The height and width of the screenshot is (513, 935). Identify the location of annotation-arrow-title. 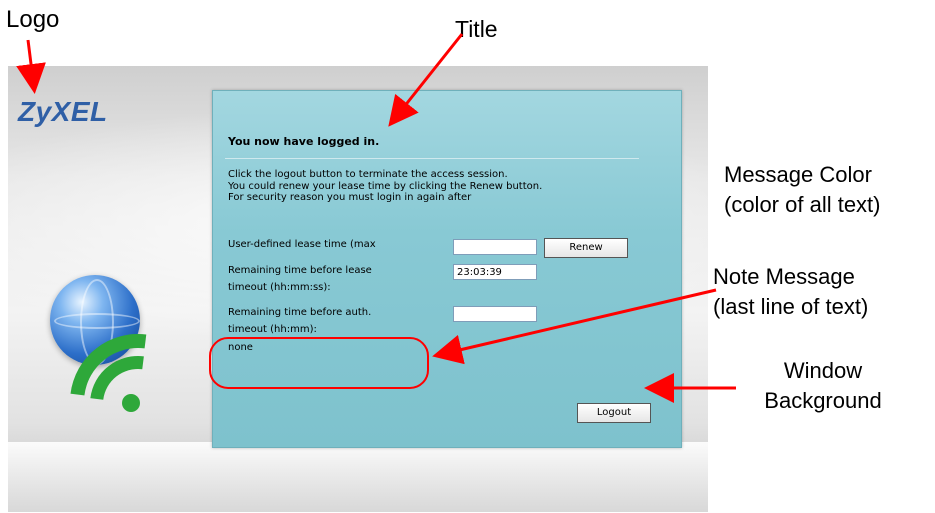
(426, 80).